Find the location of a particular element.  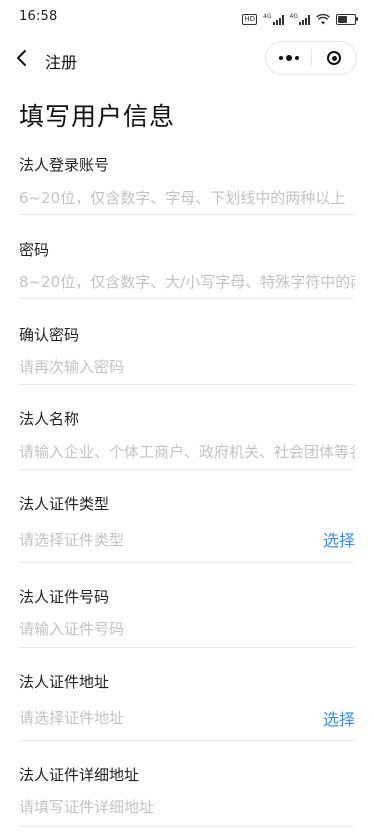

signal-icon-2: 4G is located at coordinates (300, 19).